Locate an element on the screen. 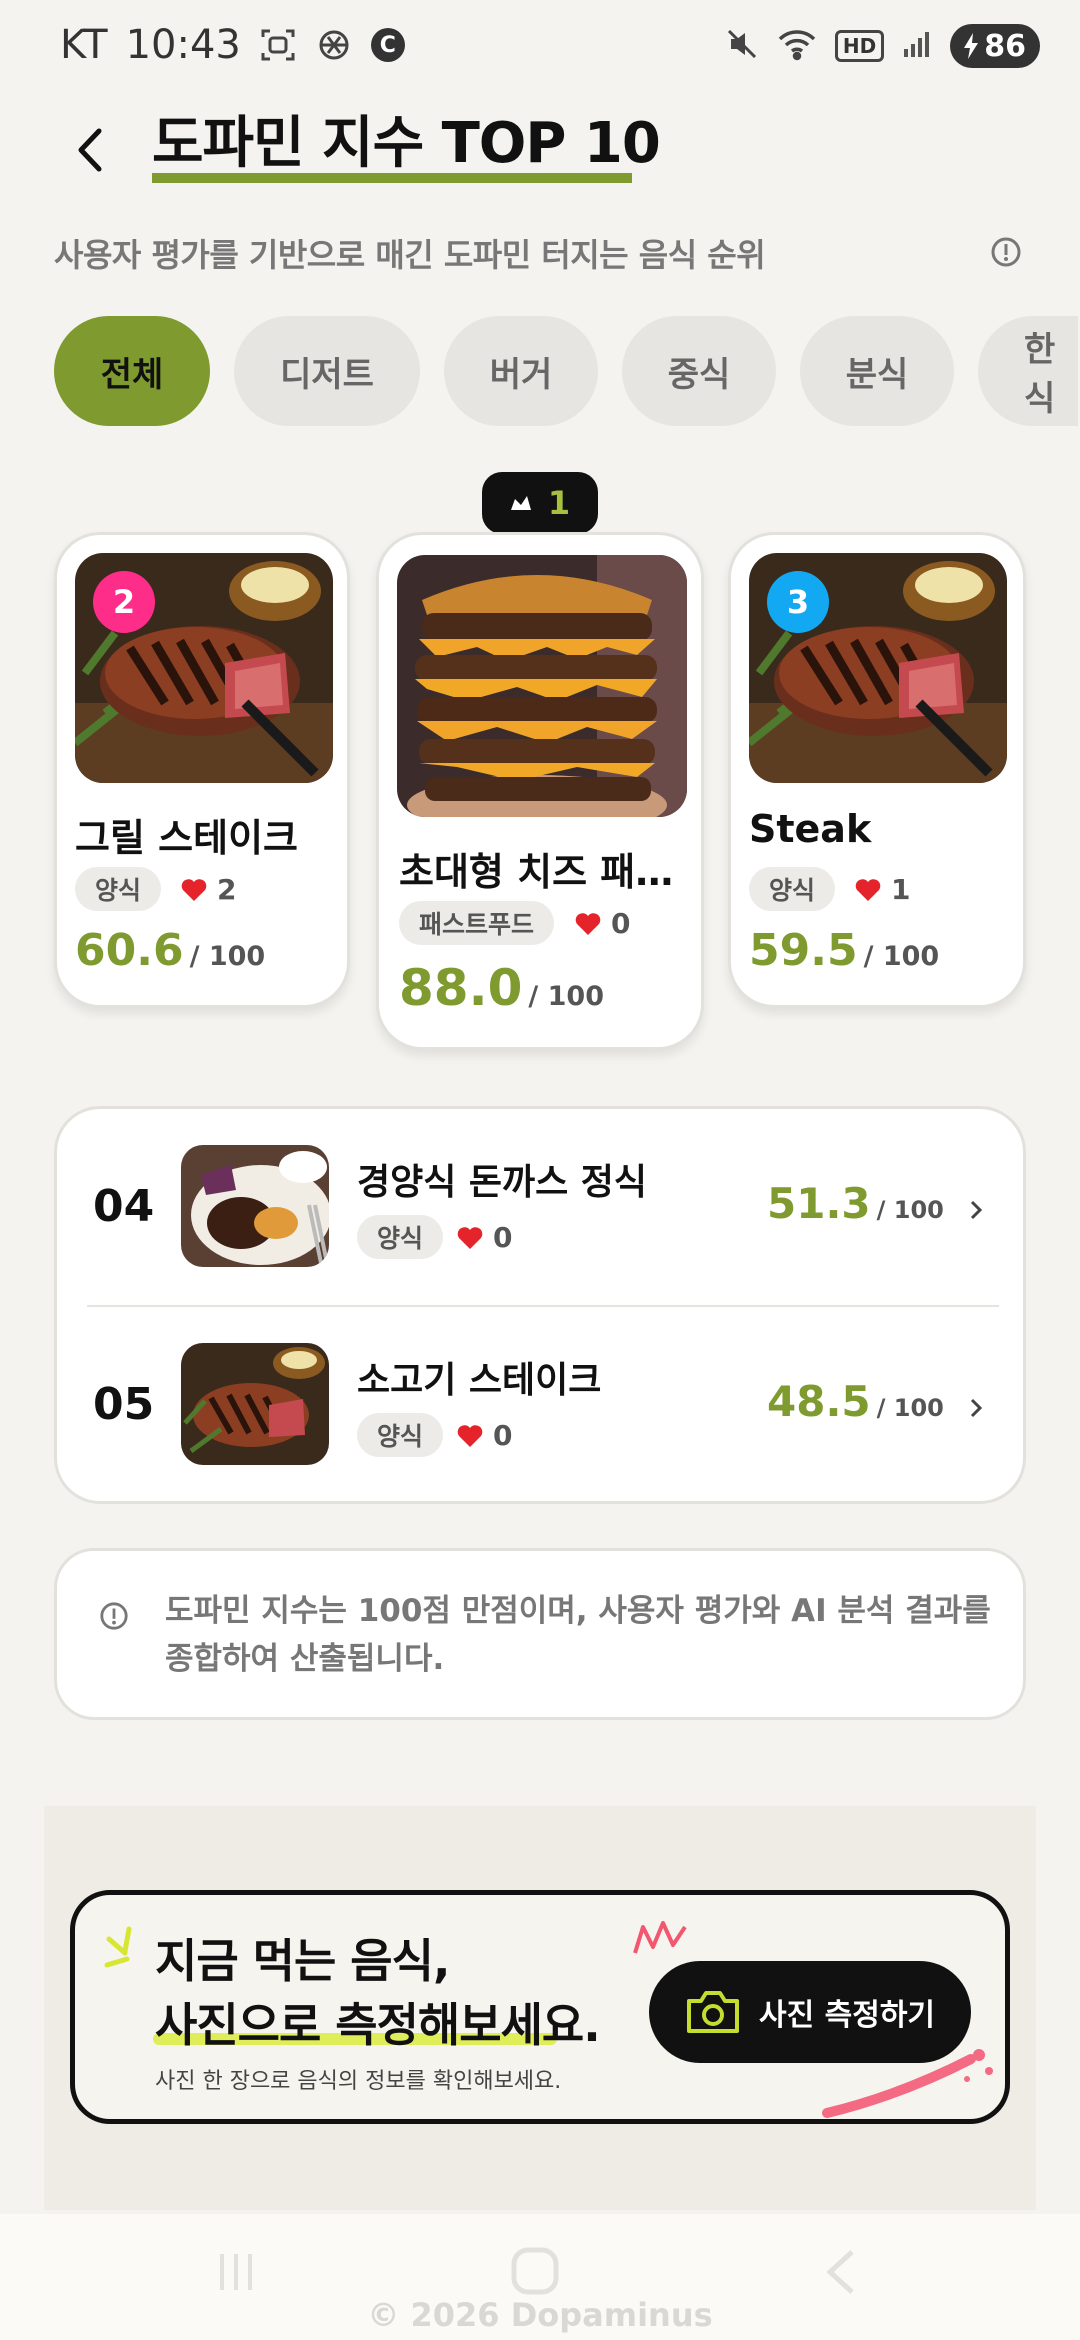 This screenshot has width=1080, height=2340. chevron-left-icon is located at coordinates (90, 150).